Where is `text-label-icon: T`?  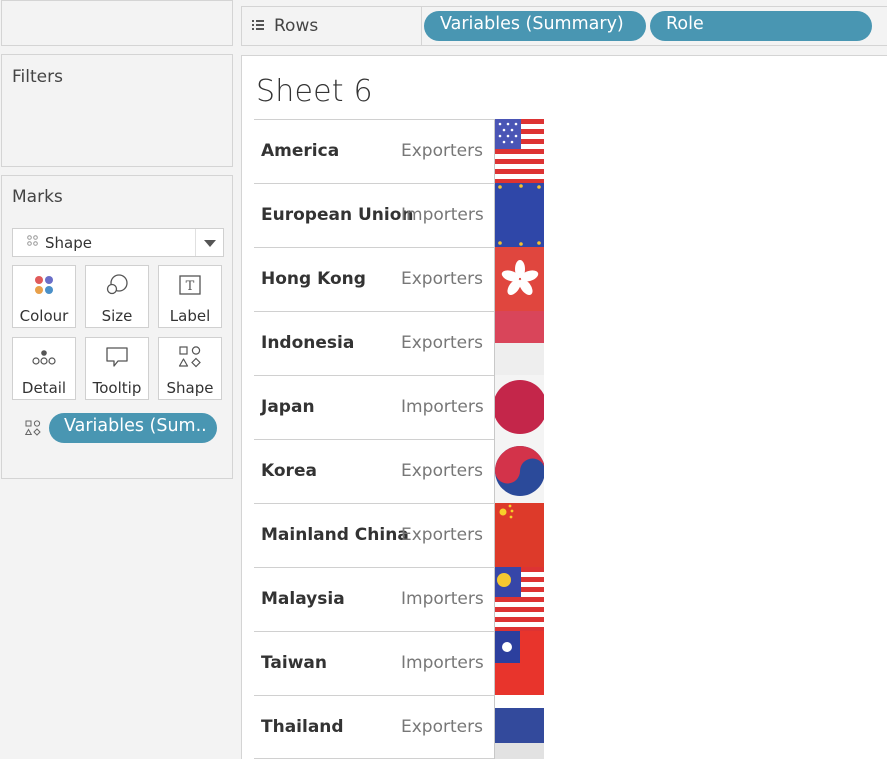 text-label-icon: T is located at coordinates (190, 285).